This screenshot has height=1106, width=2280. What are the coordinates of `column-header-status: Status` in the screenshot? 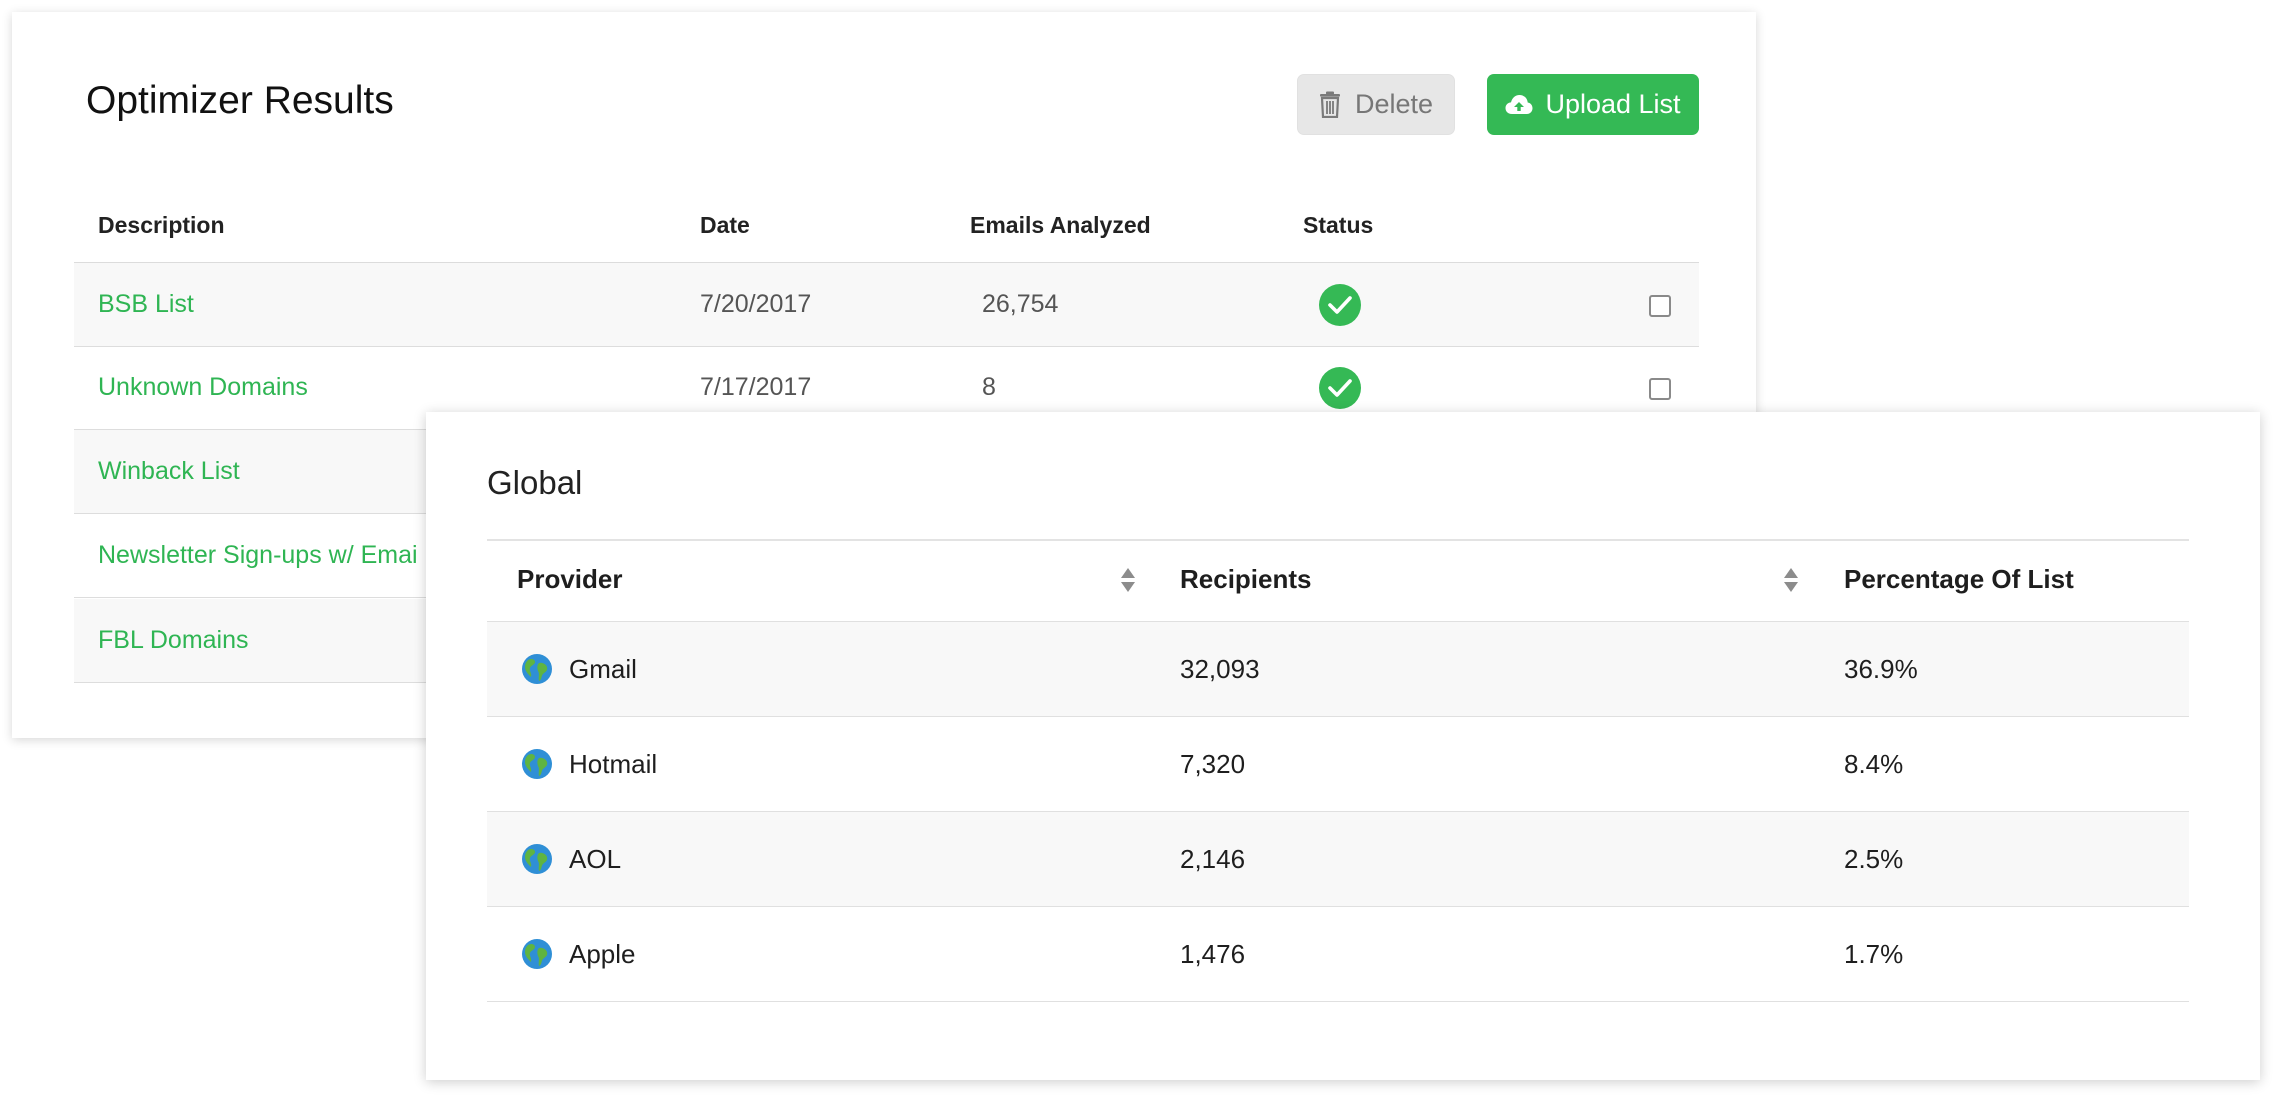 It's located at (1338, 225).